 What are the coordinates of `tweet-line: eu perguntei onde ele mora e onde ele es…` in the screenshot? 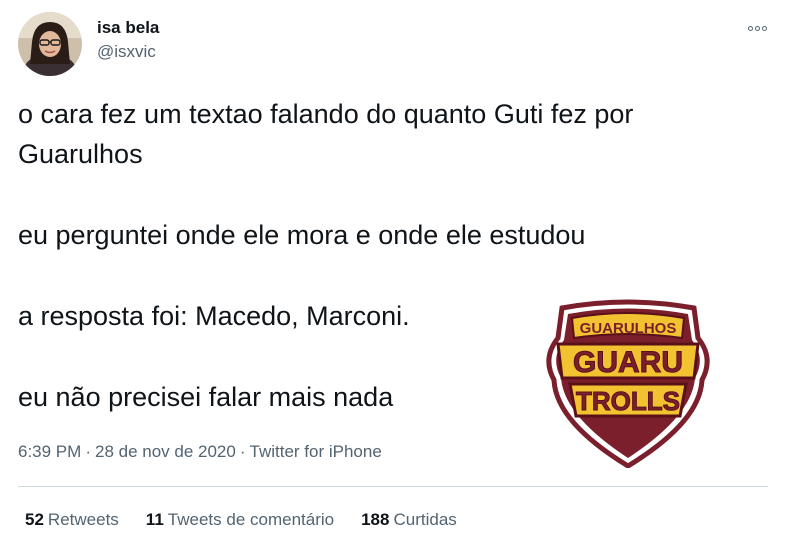 It's located at (302, 235).